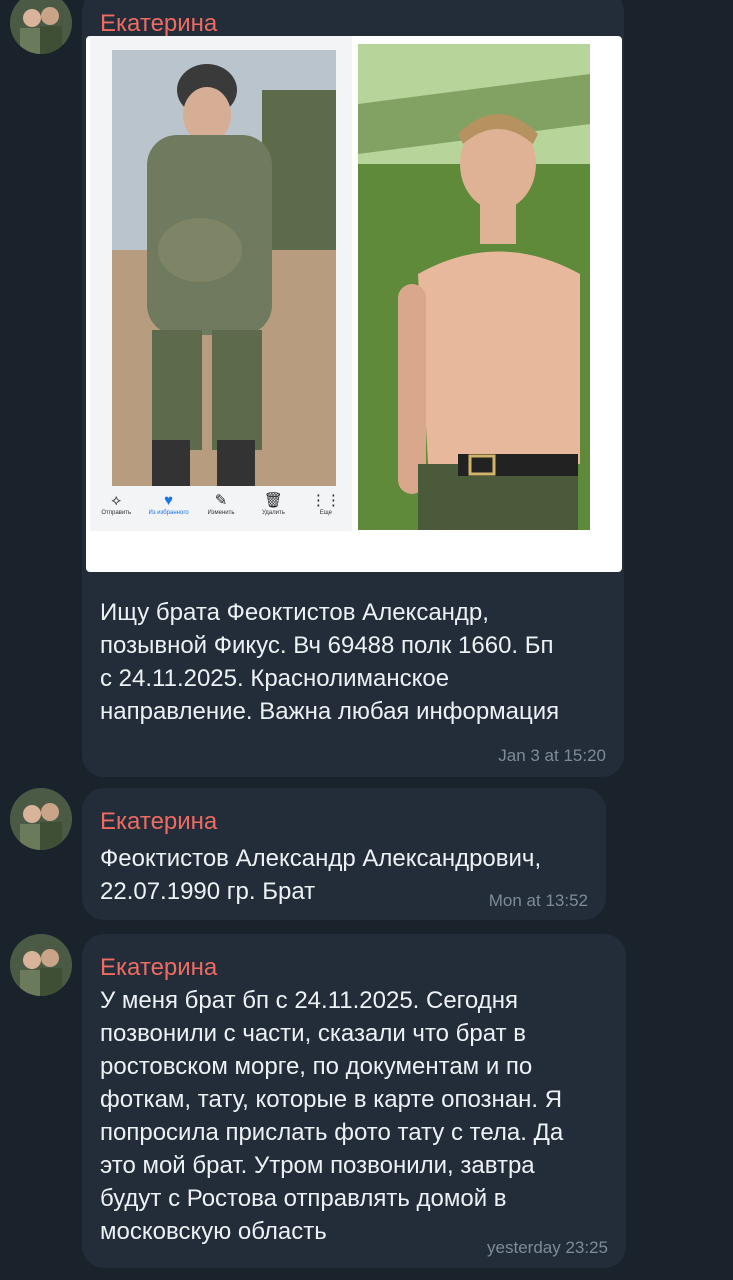 This screenshot has height=1280, width=733. Describe the element at coordinates (547, 1247) in the screenshot. I see `message-time: yesterday 23:25` at that location.